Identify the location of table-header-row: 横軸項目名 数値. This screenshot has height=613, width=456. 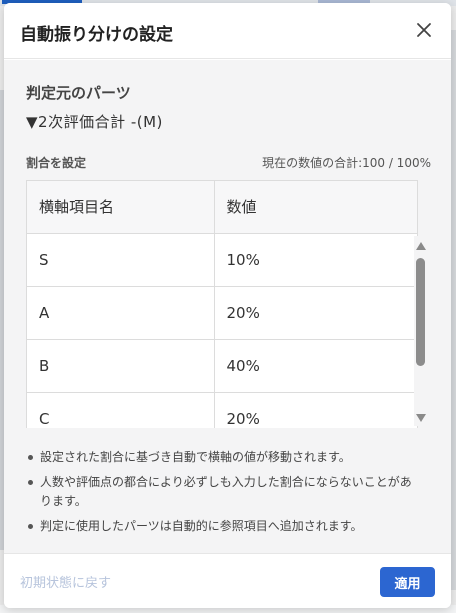
(222, 207).